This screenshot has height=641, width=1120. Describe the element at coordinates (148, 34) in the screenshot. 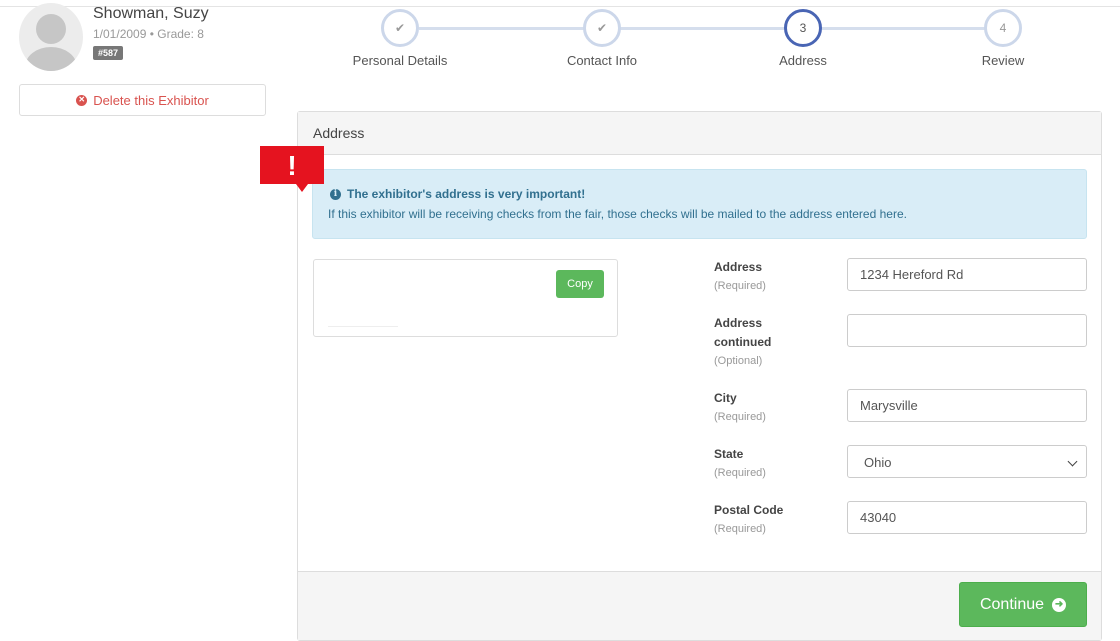

I see `exhibitor-meta: 1/01/2009 • Grade: 8` at that location.